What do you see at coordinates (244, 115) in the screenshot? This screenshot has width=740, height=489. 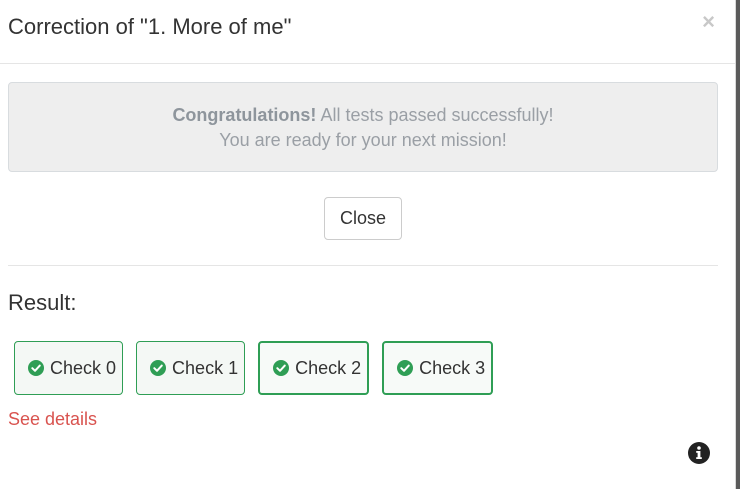 I see `alert-strong: Congratulations!` at bounding box center [244, 115].